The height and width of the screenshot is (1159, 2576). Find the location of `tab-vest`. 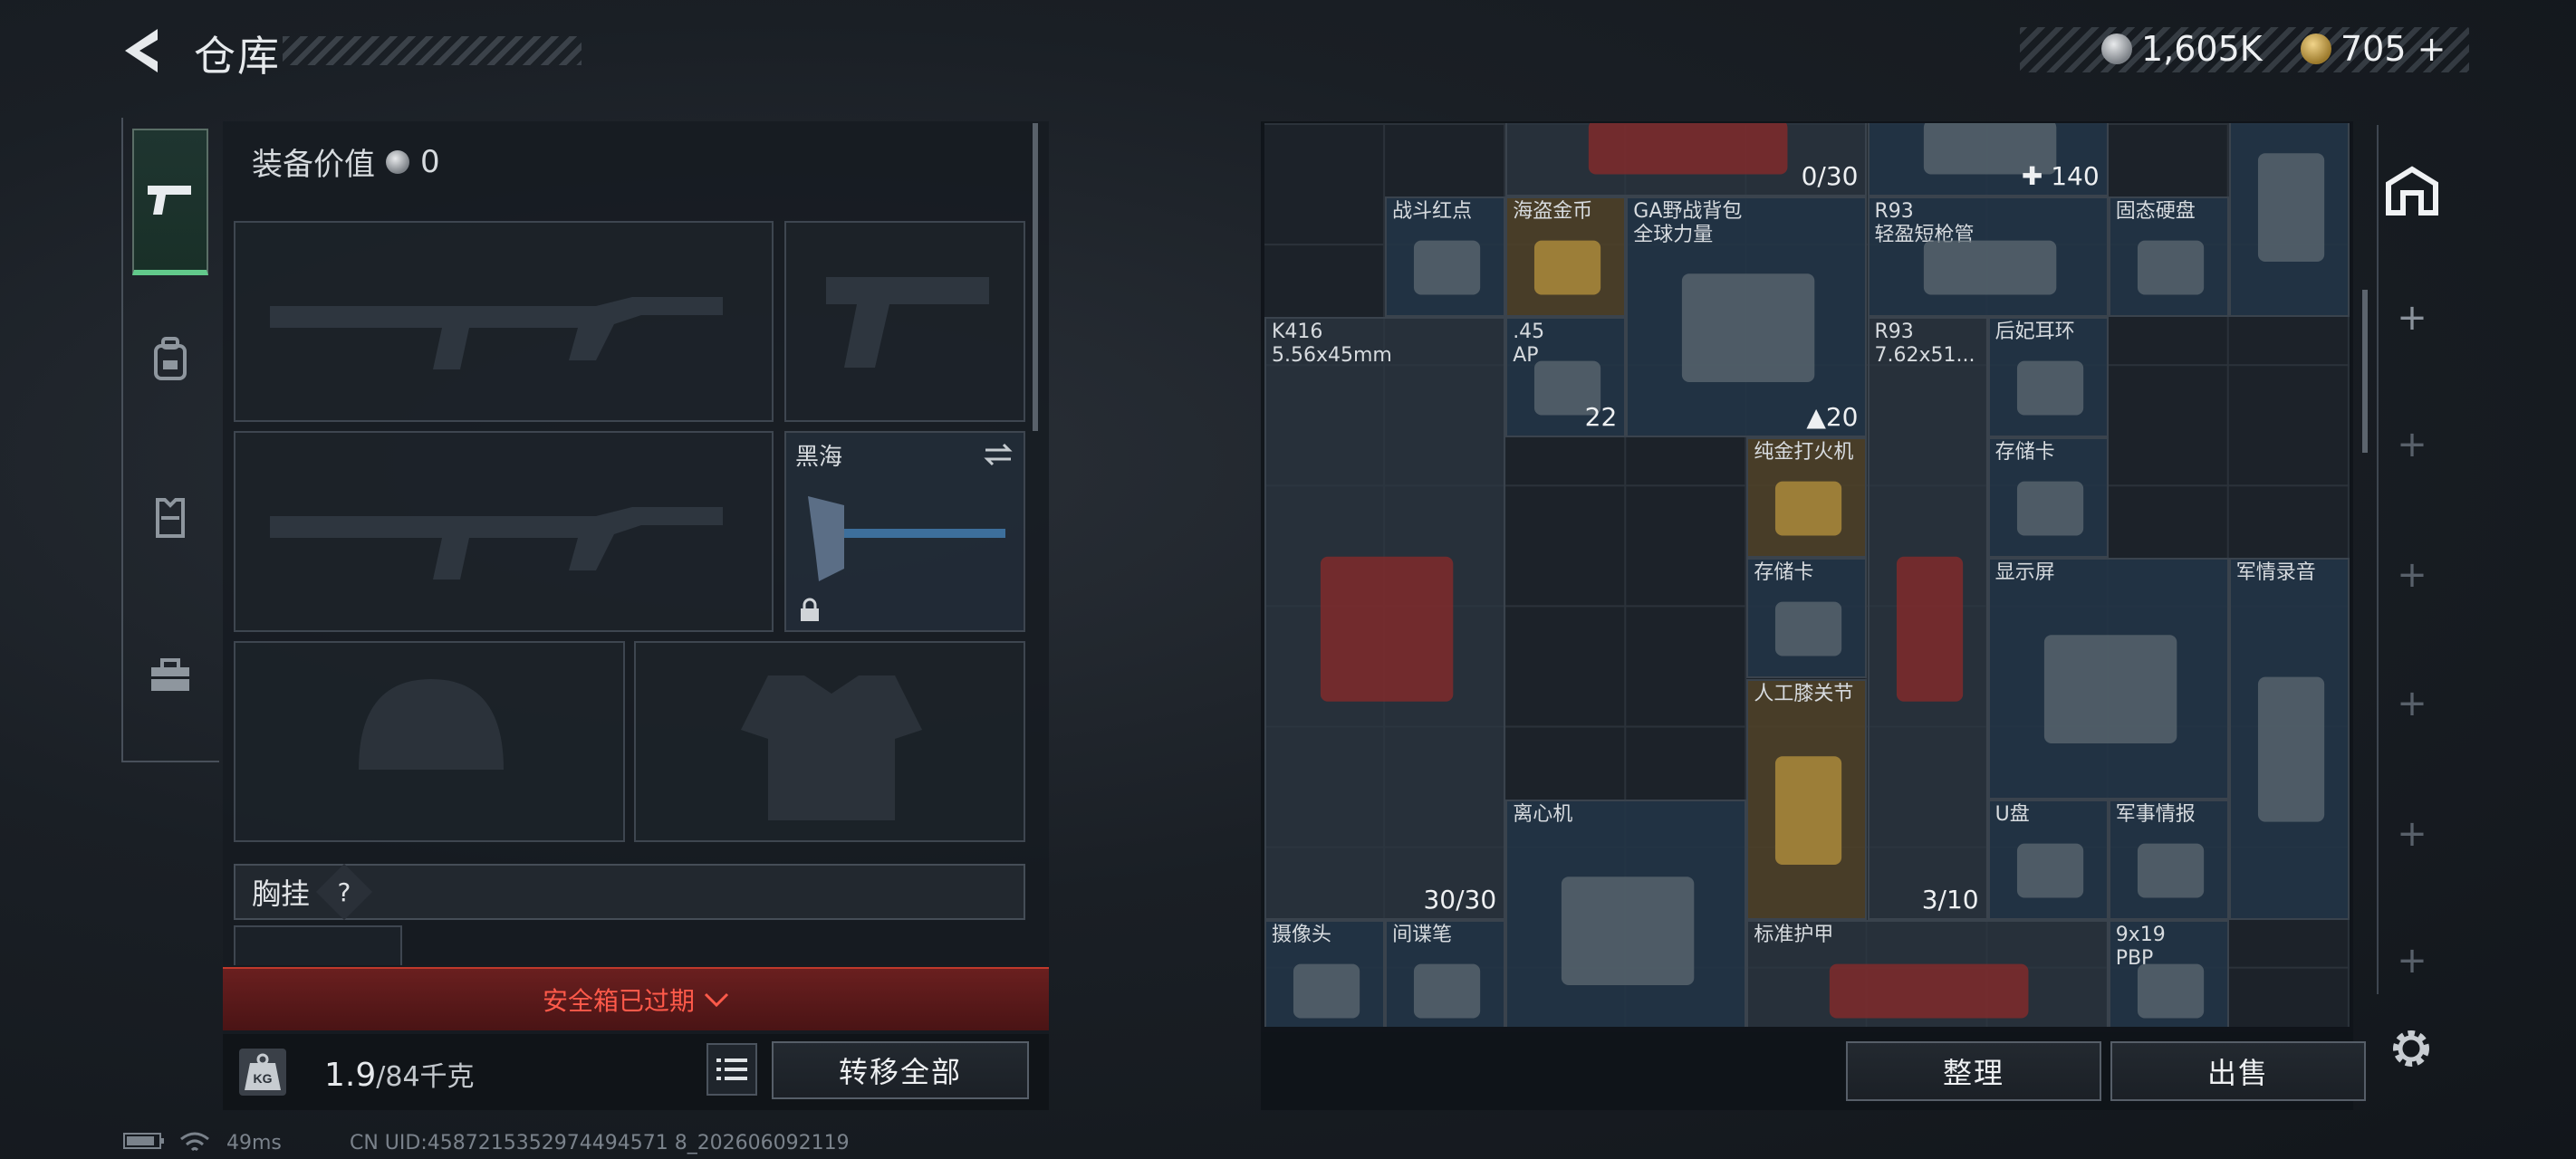

tab-vest is located at coordinates (170, 517).